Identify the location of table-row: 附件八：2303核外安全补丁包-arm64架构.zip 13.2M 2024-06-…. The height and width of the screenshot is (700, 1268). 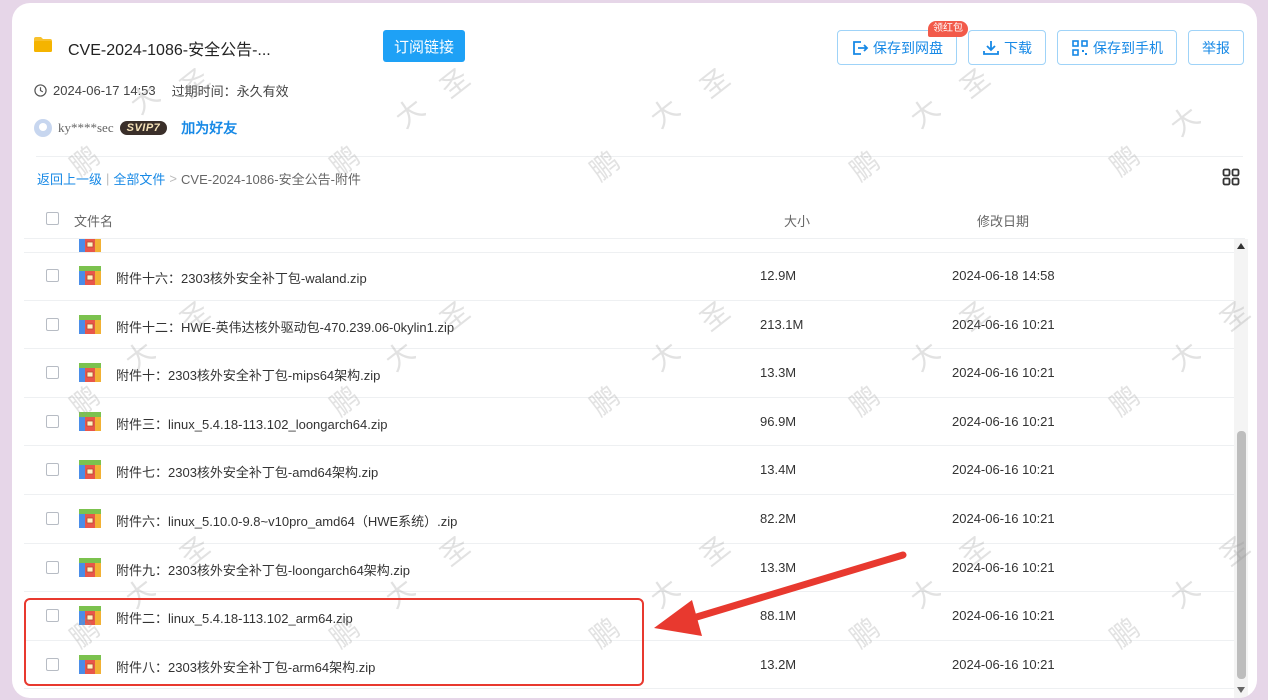
(629, 665).